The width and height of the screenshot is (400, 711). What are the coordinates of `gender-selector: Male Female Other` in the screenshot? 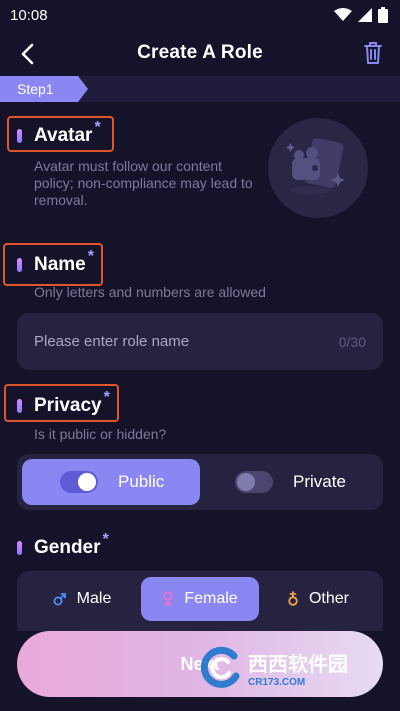 It's located at (200, 601).